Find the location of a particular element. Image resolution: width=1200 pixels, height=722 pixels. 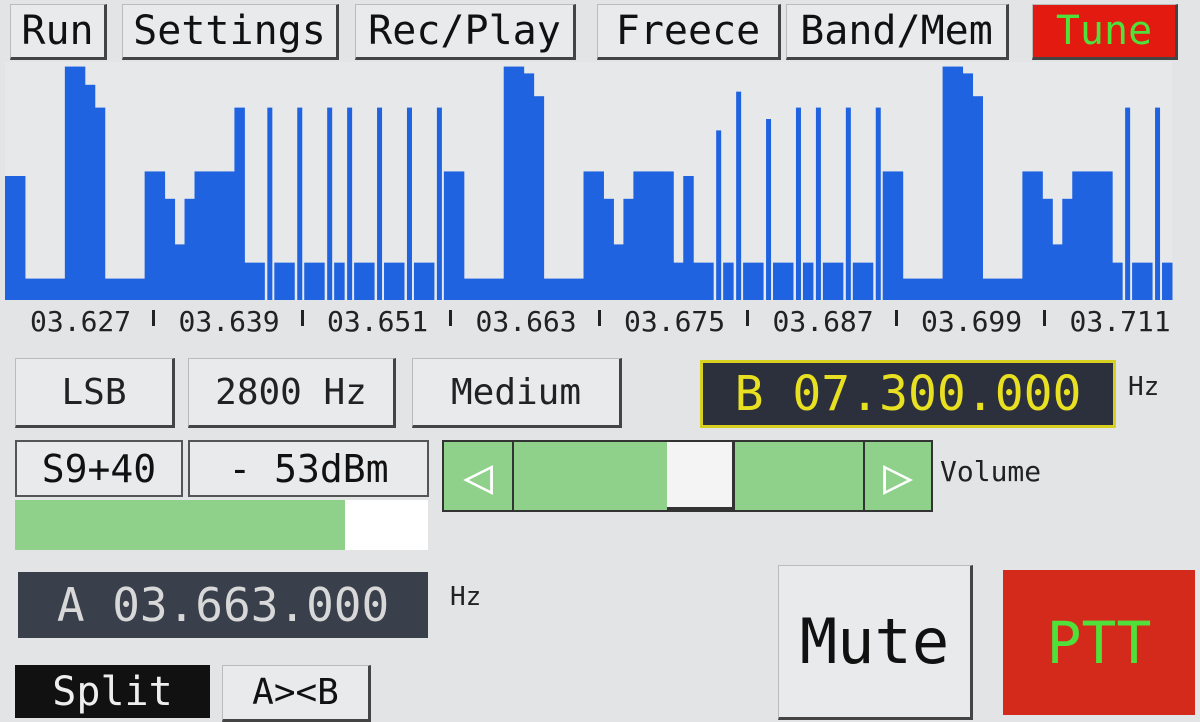

volume-slider: ◁ ▷ is located at coordinates (687, 476).